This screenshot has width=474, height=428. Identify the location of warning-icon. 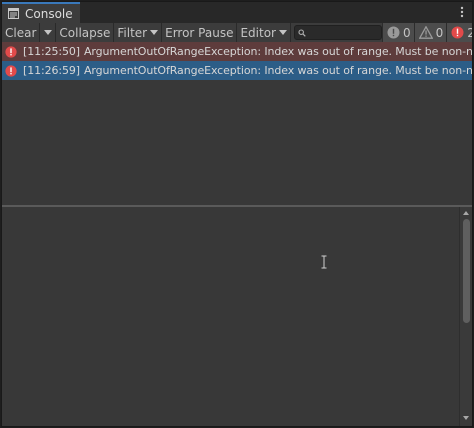
(425, 32).